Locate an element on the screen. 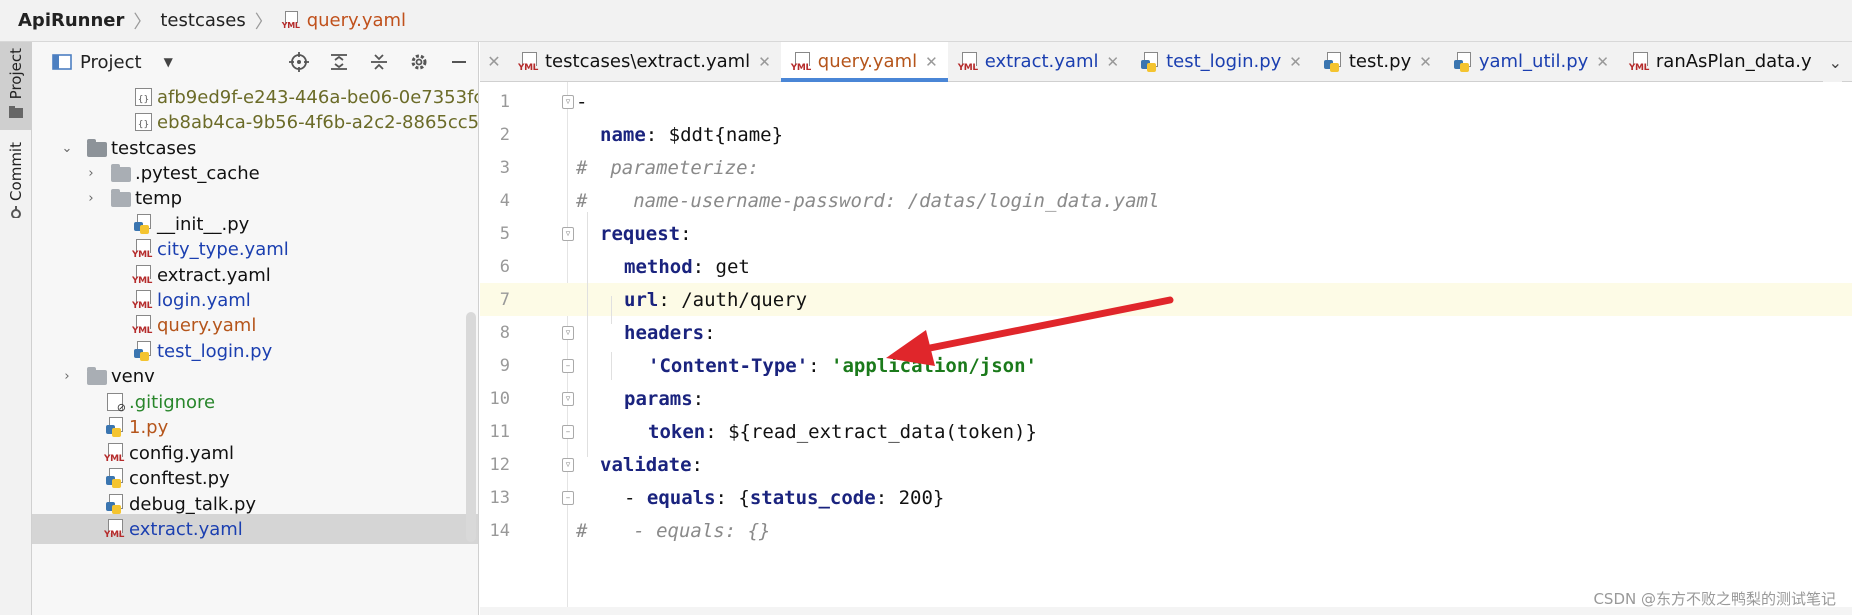 The image size is (1852, 615). tab-ranasplan-data: YML ranAsPlan_data.y is located at coordinates (1720, 61).